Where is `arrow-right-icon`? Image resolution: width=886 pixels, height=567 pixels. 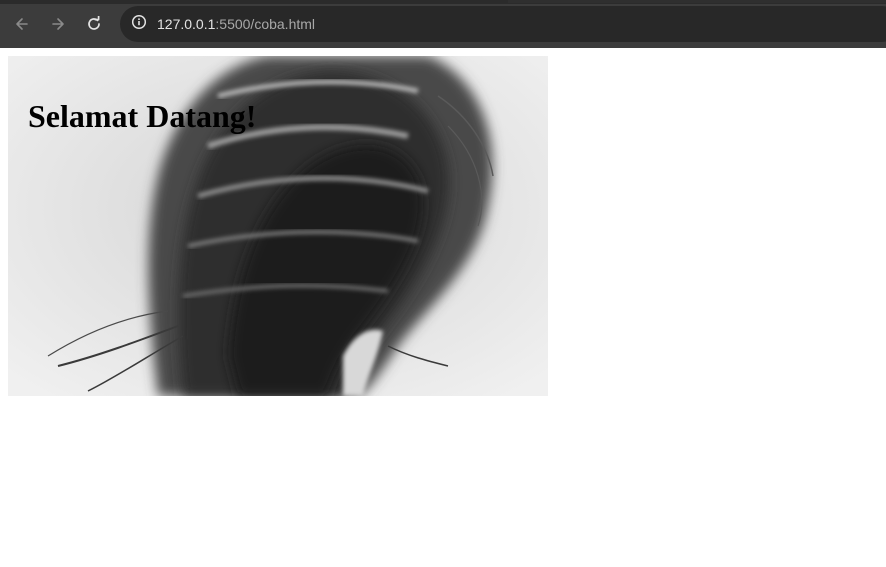
arrow-right-icon is located at coordinates (58, 24).